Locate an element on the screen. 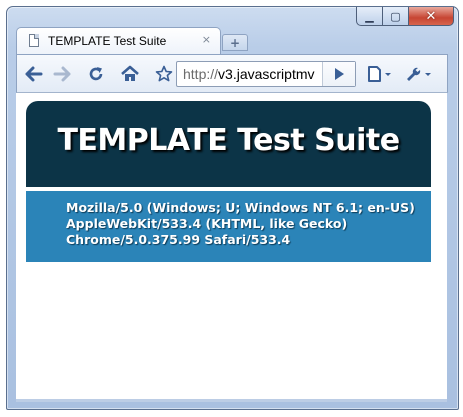  page-favicon-icon is located at coordinates (34, 40).